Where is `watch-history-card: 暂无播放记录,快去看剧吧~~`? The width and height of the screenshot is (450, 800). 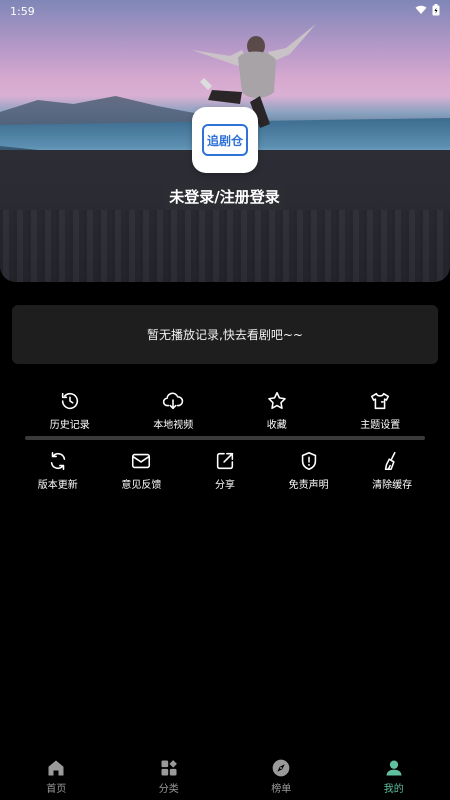
watch-history-card: 暂无播放记录,快去看剧吧~~ is located at coordinates (225, 334).